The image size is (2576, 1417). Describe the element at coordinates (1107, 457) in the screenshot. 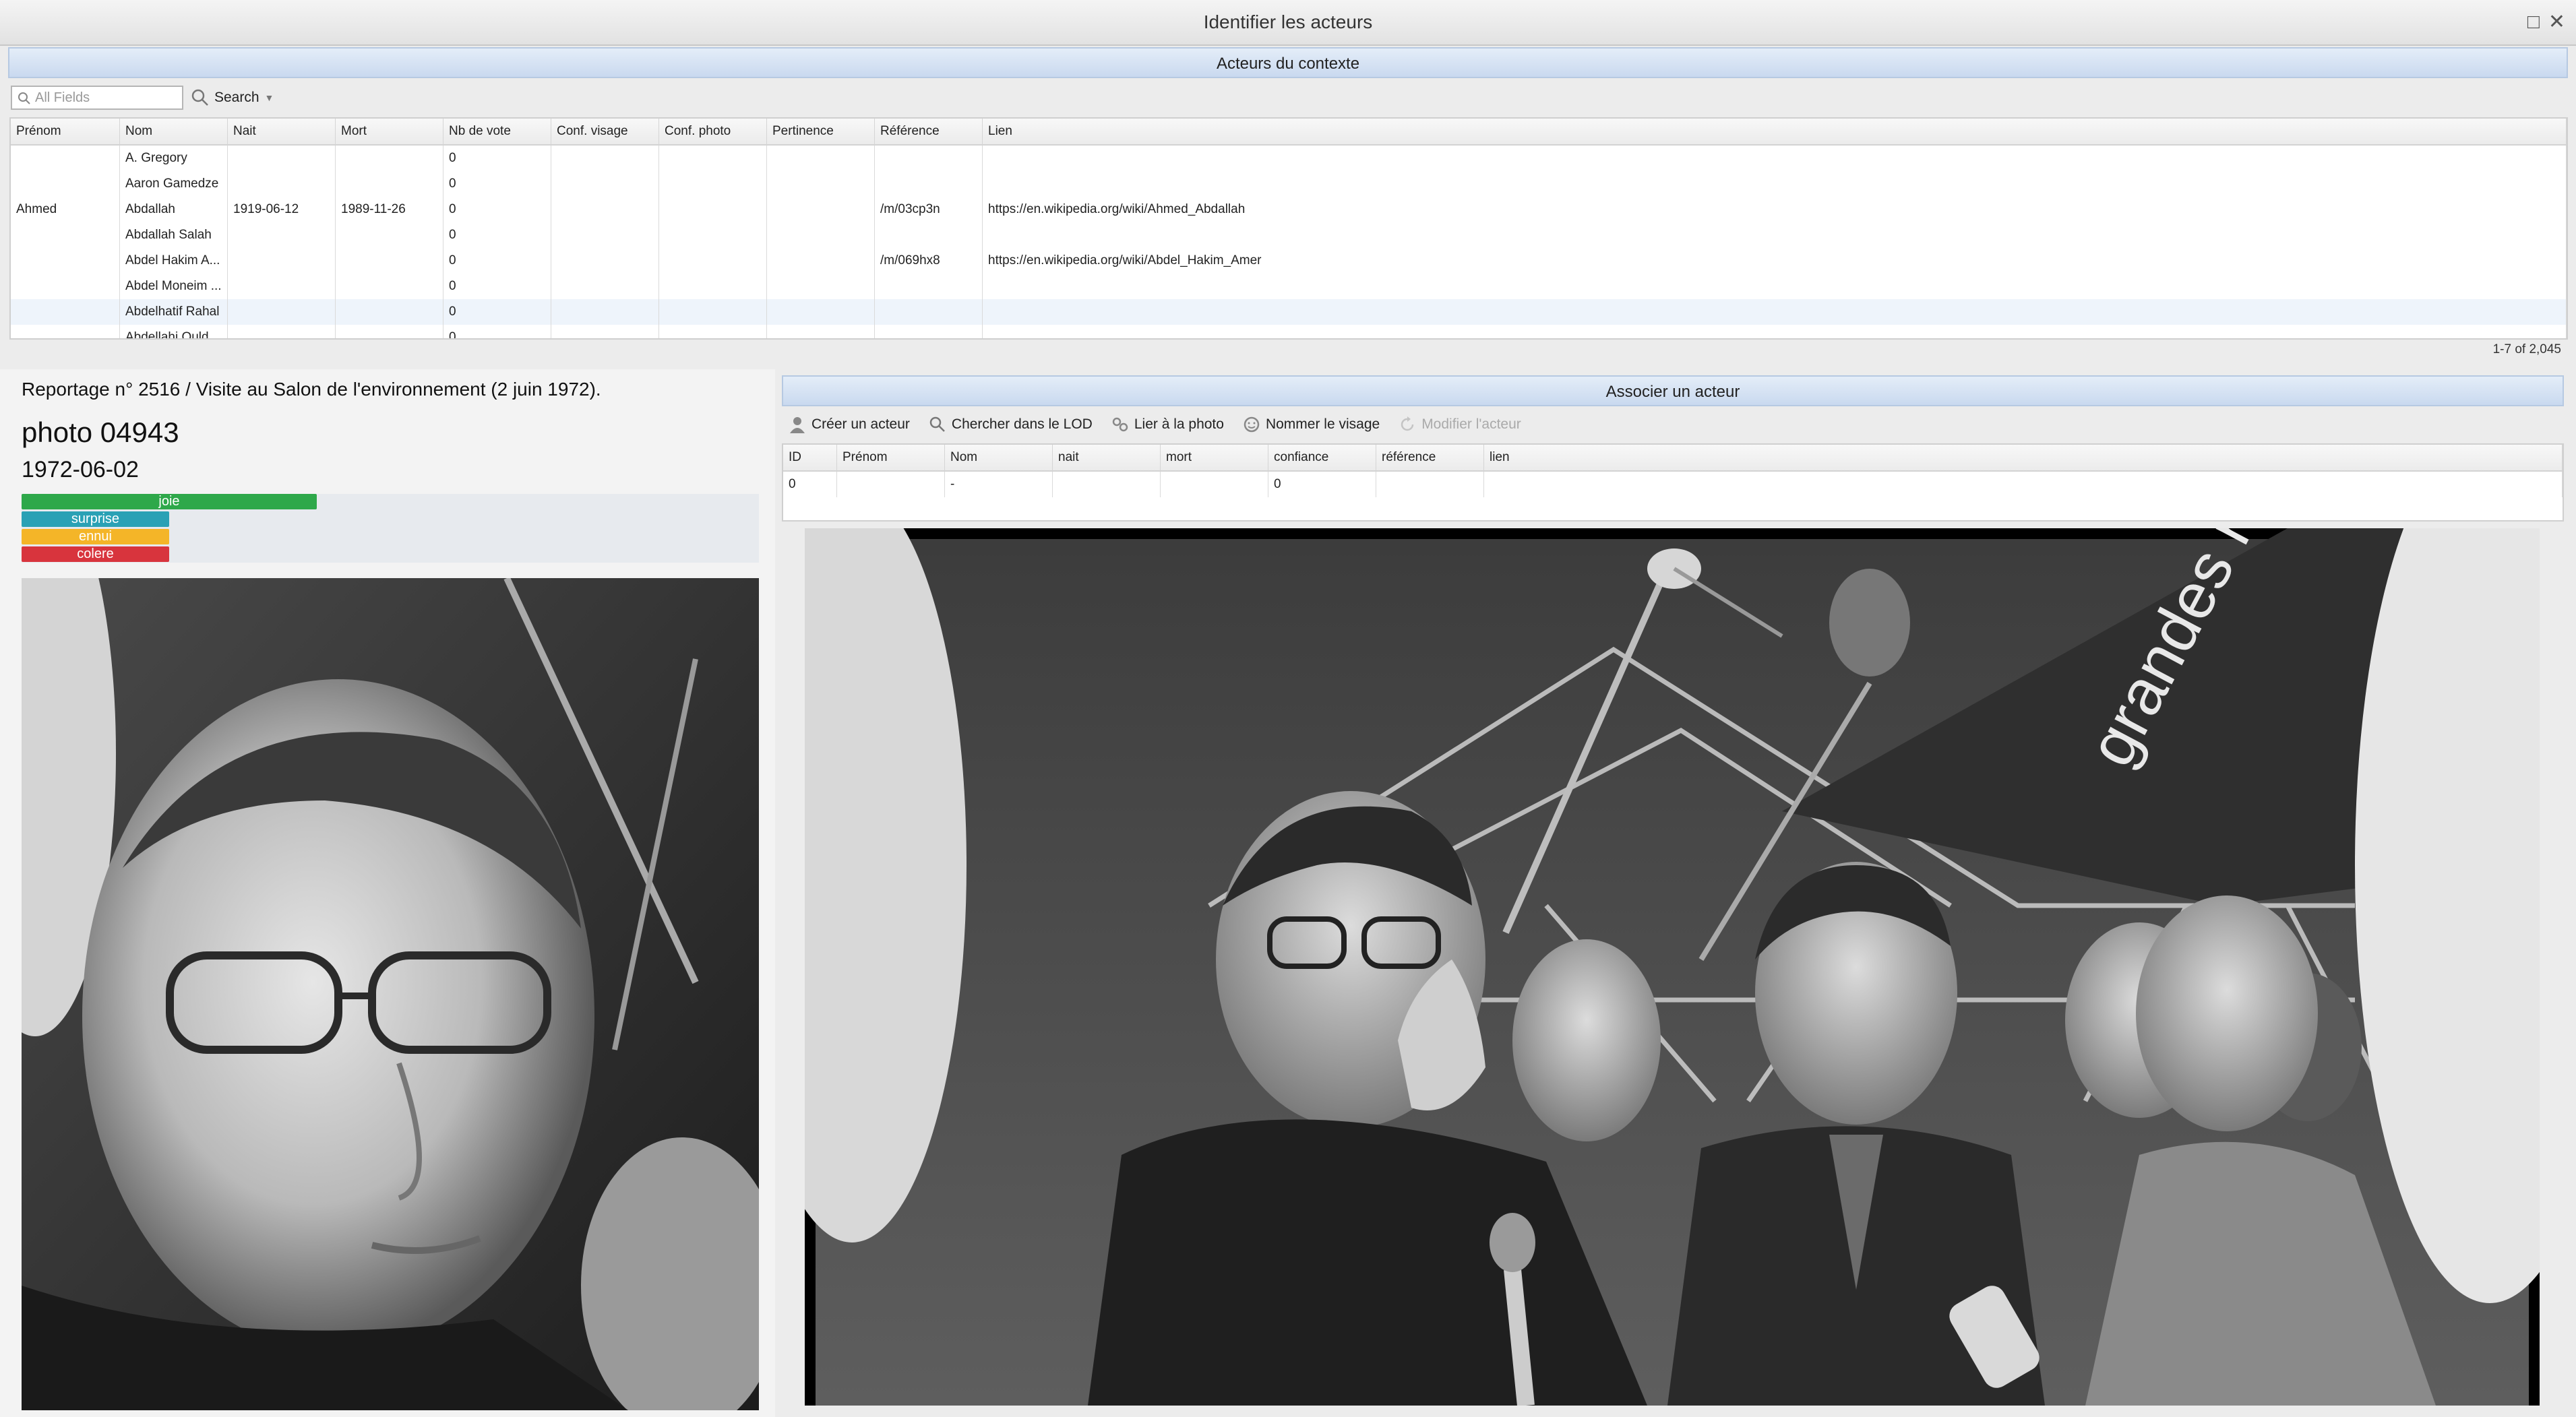

I see `column-header: nait` at that location.